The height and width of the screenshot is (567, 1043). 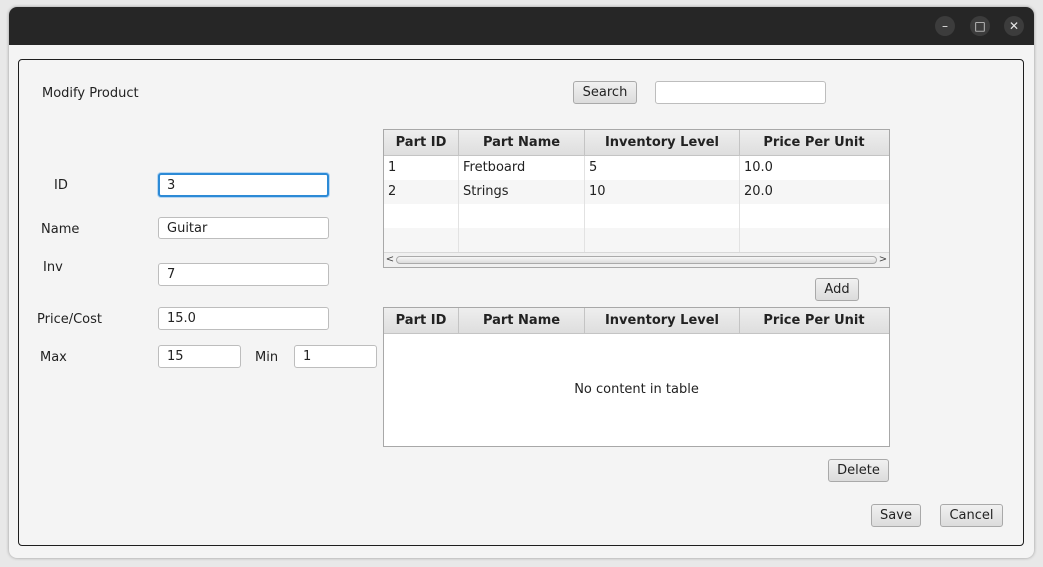 What do you see at coordinates (267, 357) in the screenshot?
I see `min-label: Min` at bounding box center [267, 357].